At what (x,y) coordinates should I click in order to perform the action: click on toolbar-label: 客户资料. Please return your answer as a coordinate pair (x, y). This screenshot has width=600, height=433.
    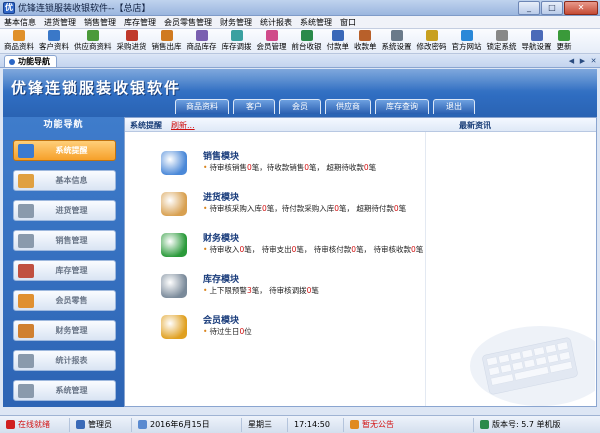
    Looking at the image, I should click on (54, 46).